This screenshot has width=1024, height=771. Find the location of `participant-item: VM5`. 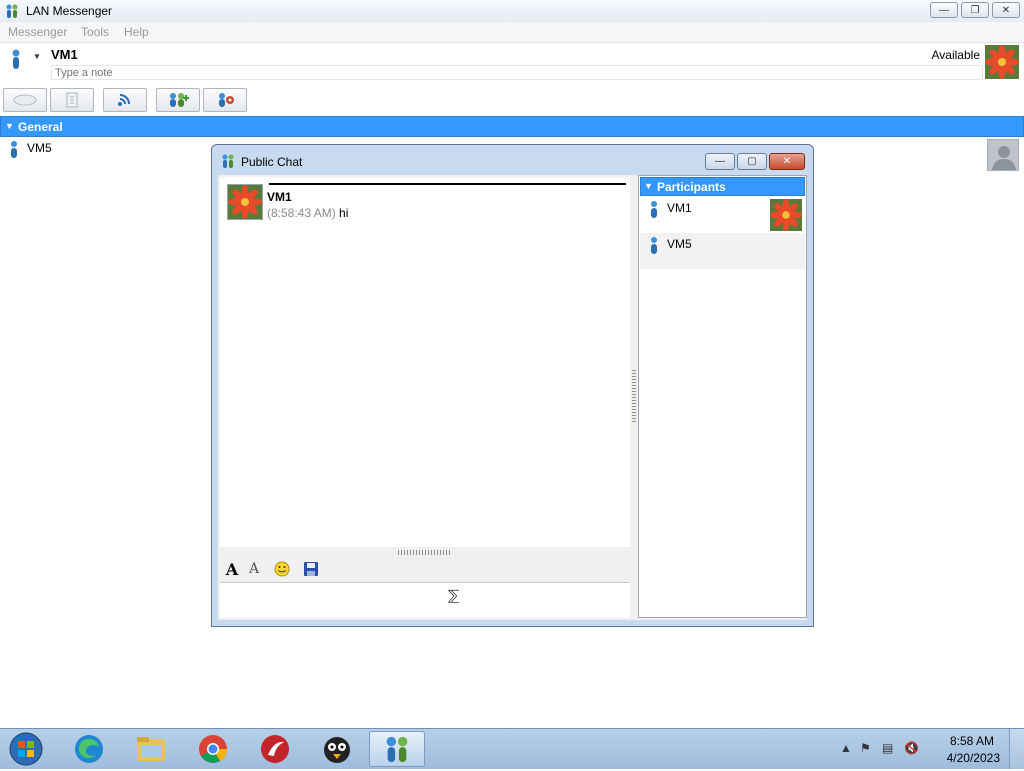

participant-item: VM5 is located at coordinates (722, 251).